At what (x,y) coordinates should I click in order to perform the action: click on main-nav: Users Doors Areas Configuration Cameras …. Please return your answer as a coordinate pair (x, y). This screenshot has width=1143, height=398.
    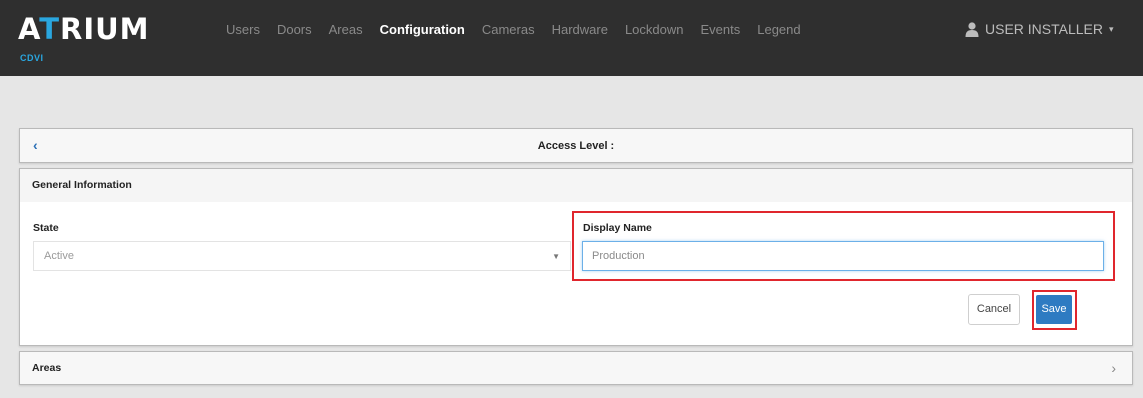
    Looking at the image, I should click on (522, 29).